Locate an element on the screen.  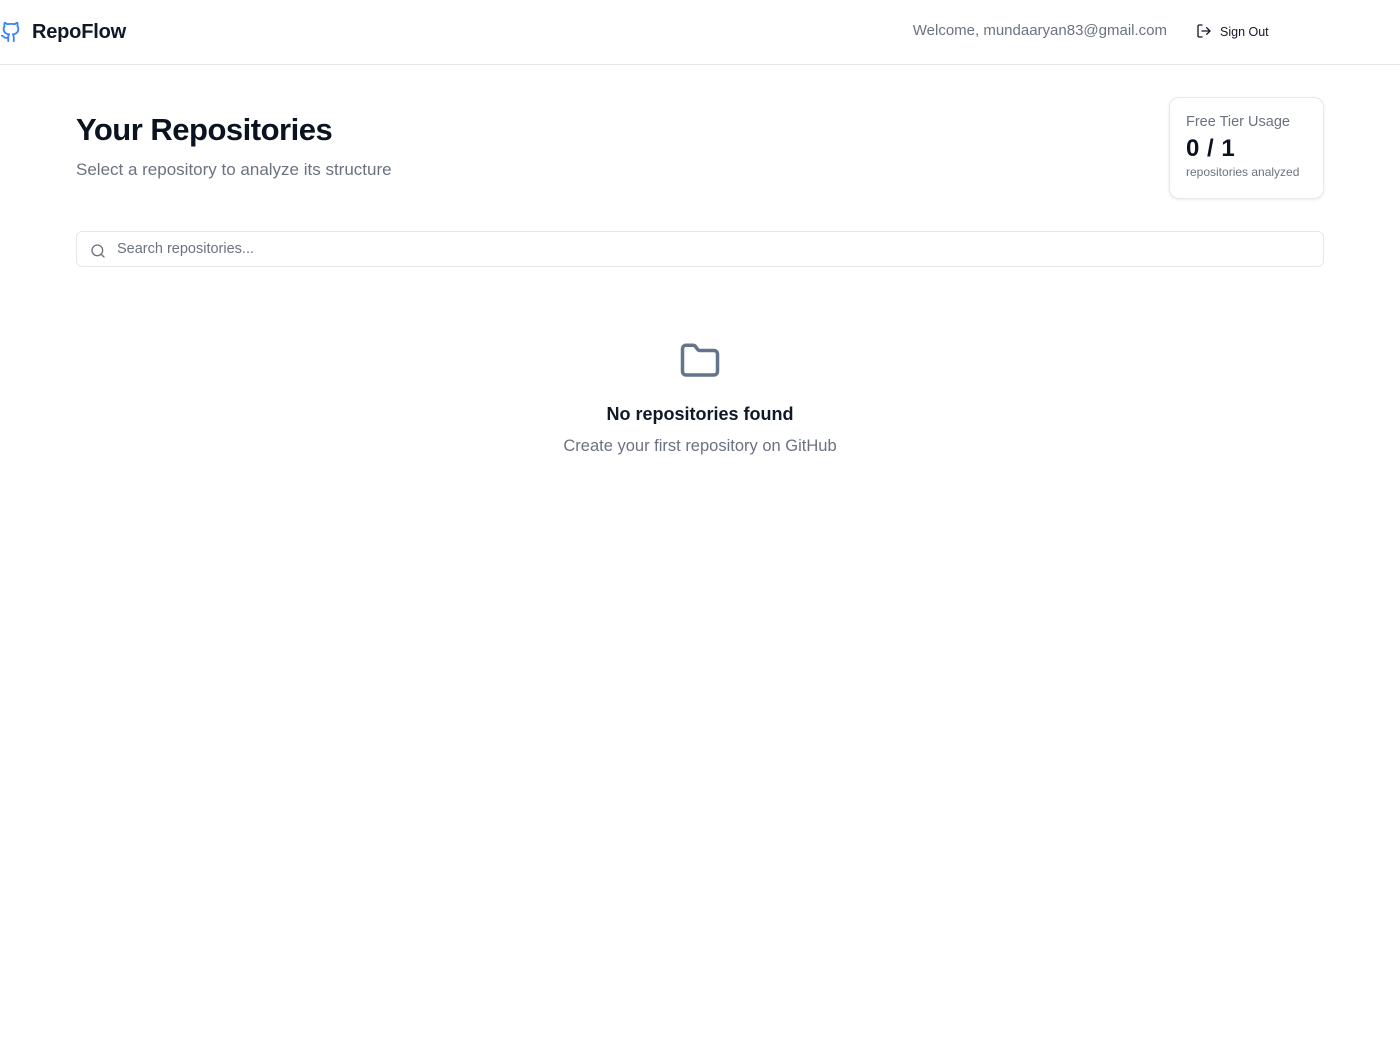
usage-caption: repositories analyzed is located at coordinates (1243, 172).